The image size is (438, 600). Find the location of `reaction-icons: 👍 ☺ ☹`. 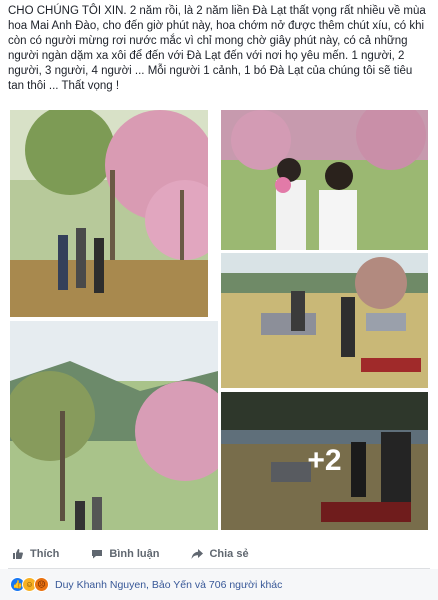

reaction-icons: 👍 ☺ ☹ is located at coordinates (29, 584).